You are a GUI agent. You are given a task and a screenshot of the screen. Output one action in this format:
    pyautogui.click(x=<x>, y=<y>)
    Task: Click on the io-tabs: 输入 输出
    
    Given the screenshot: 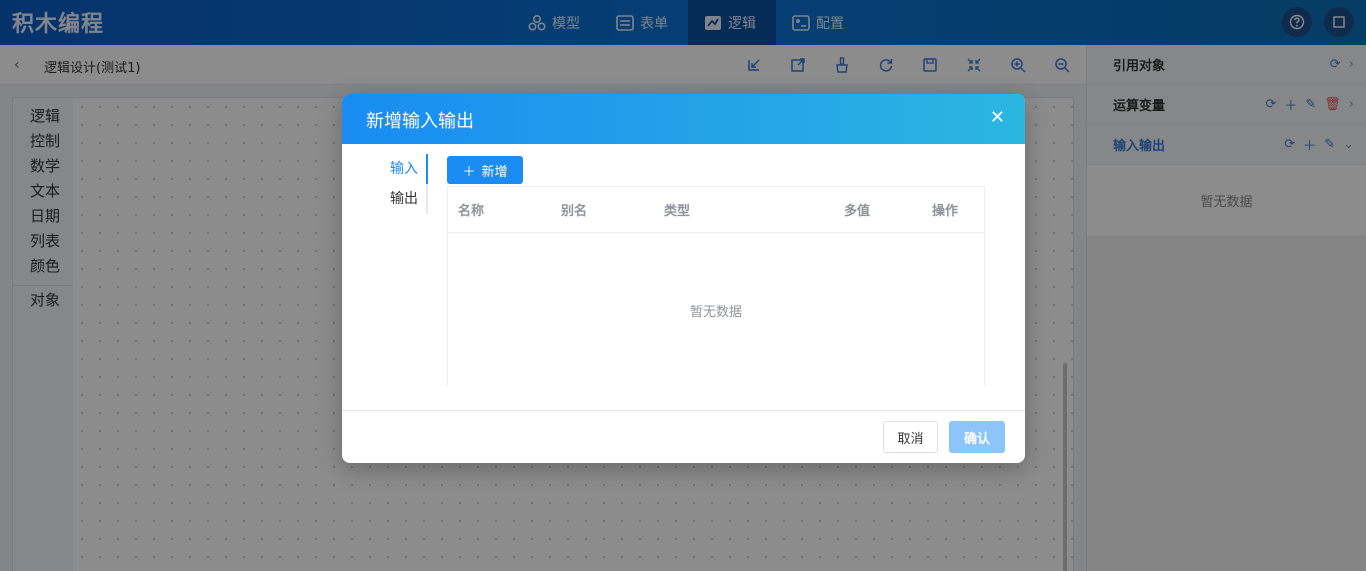 What is the action you would take?
    pyautogui.click(x=405, y=184)
    